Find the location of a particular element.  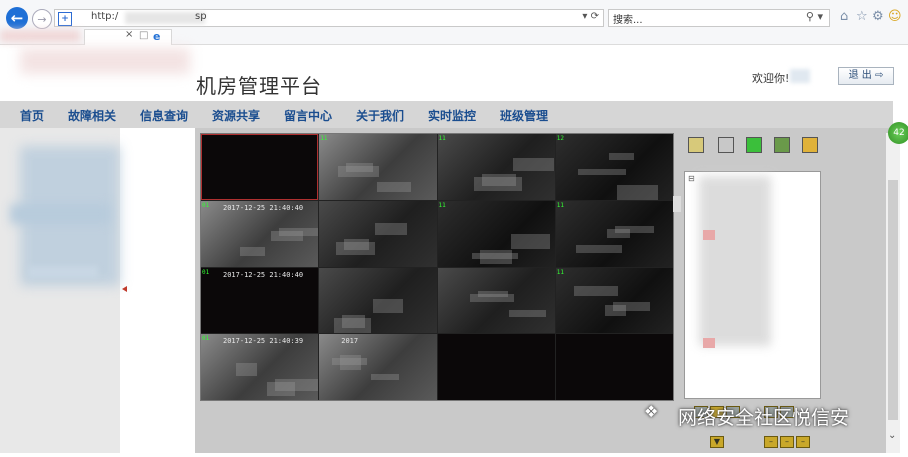

browser-tab: × □ e is located at coordinates (128, 37).